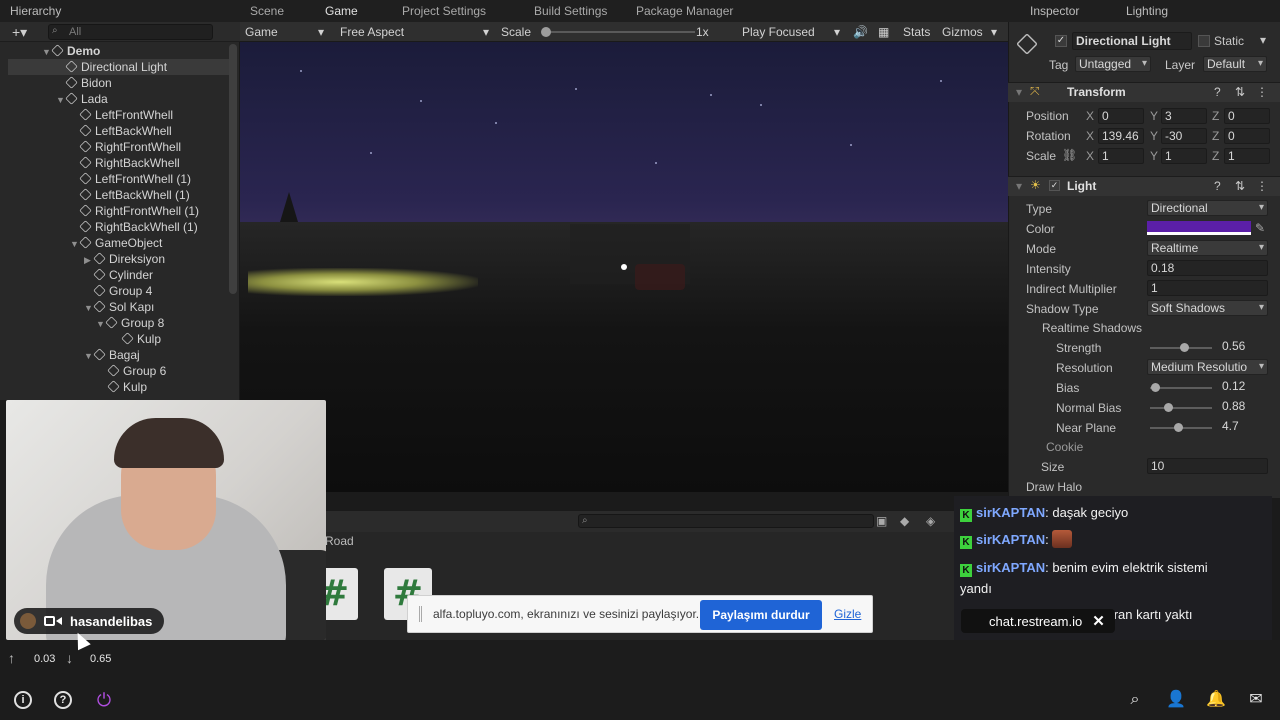 The height and width of the screenshot is (720, 1280). I want to click on static-checkbox, so click(1204, 41).